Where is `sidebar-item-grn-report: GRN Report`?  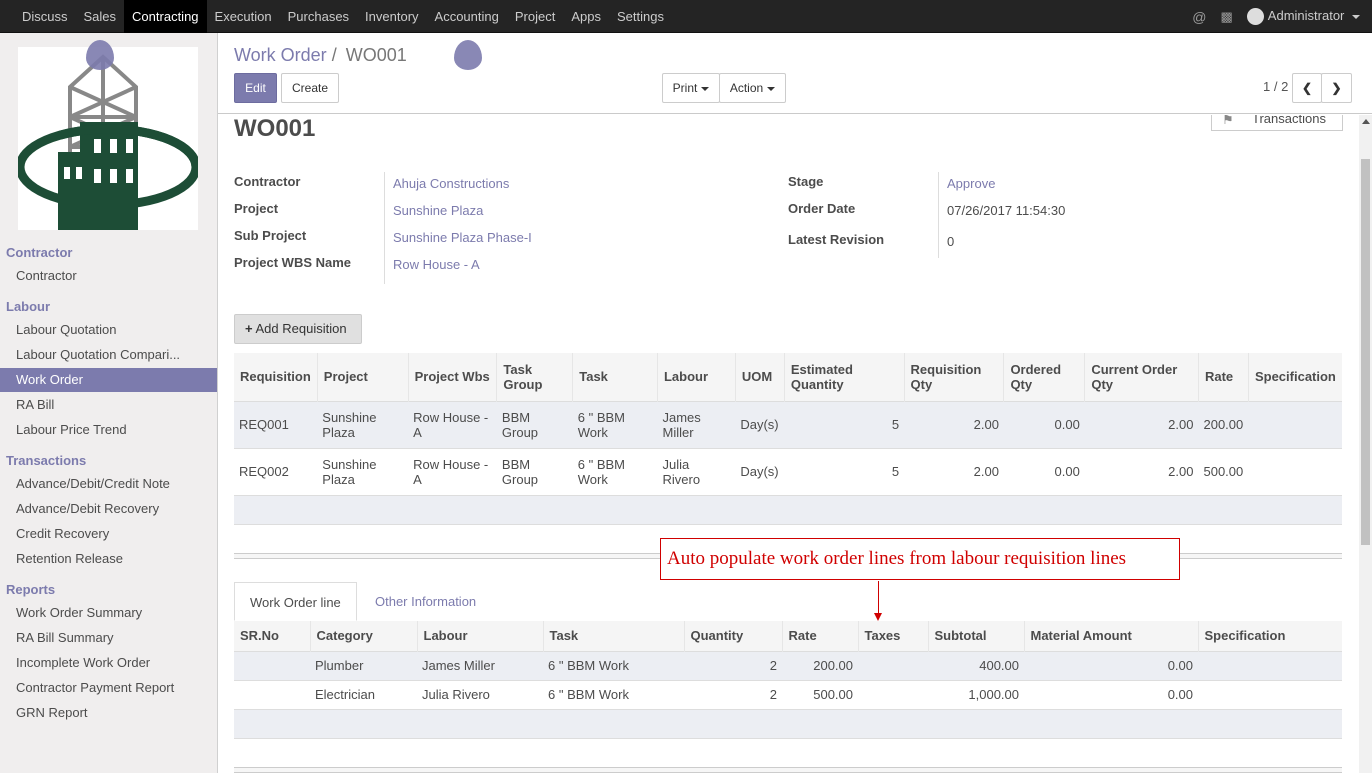 sidebar-item-grn-report: GRN Report is located at coordinates (108, 713).